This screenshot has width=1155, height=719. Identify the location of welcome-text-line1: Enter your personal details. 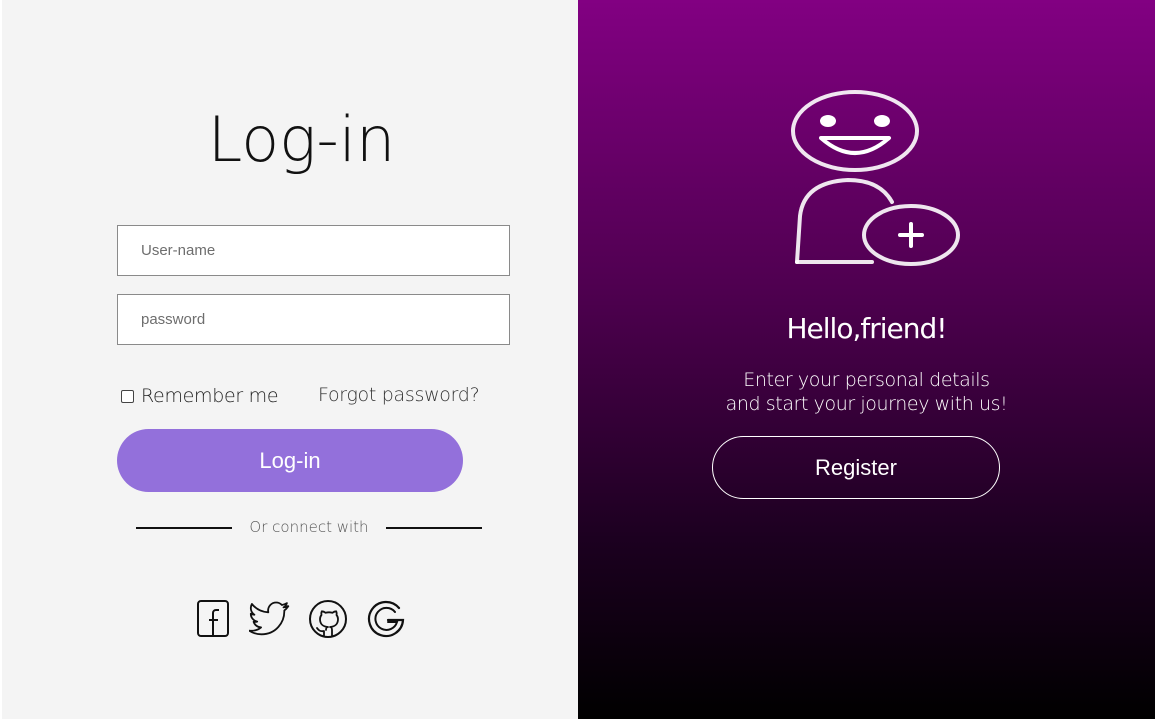
(866, 380).